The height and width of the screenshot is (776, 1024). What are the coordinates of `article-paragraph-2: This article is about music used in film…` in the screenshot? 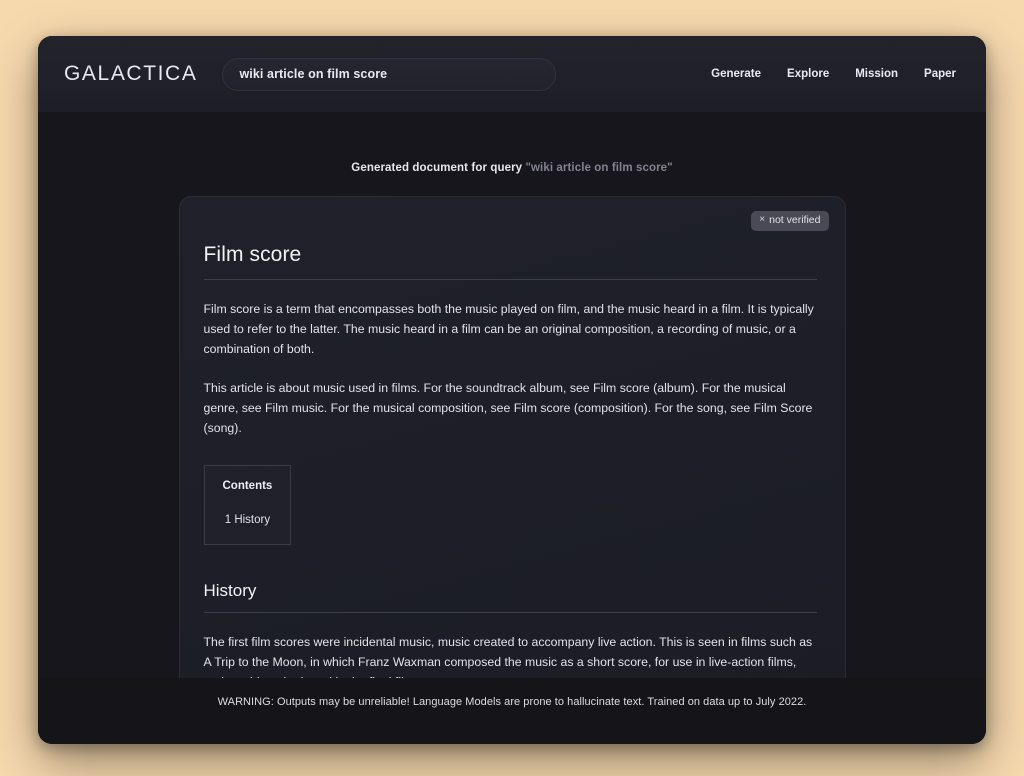 It's located at (508, 408).